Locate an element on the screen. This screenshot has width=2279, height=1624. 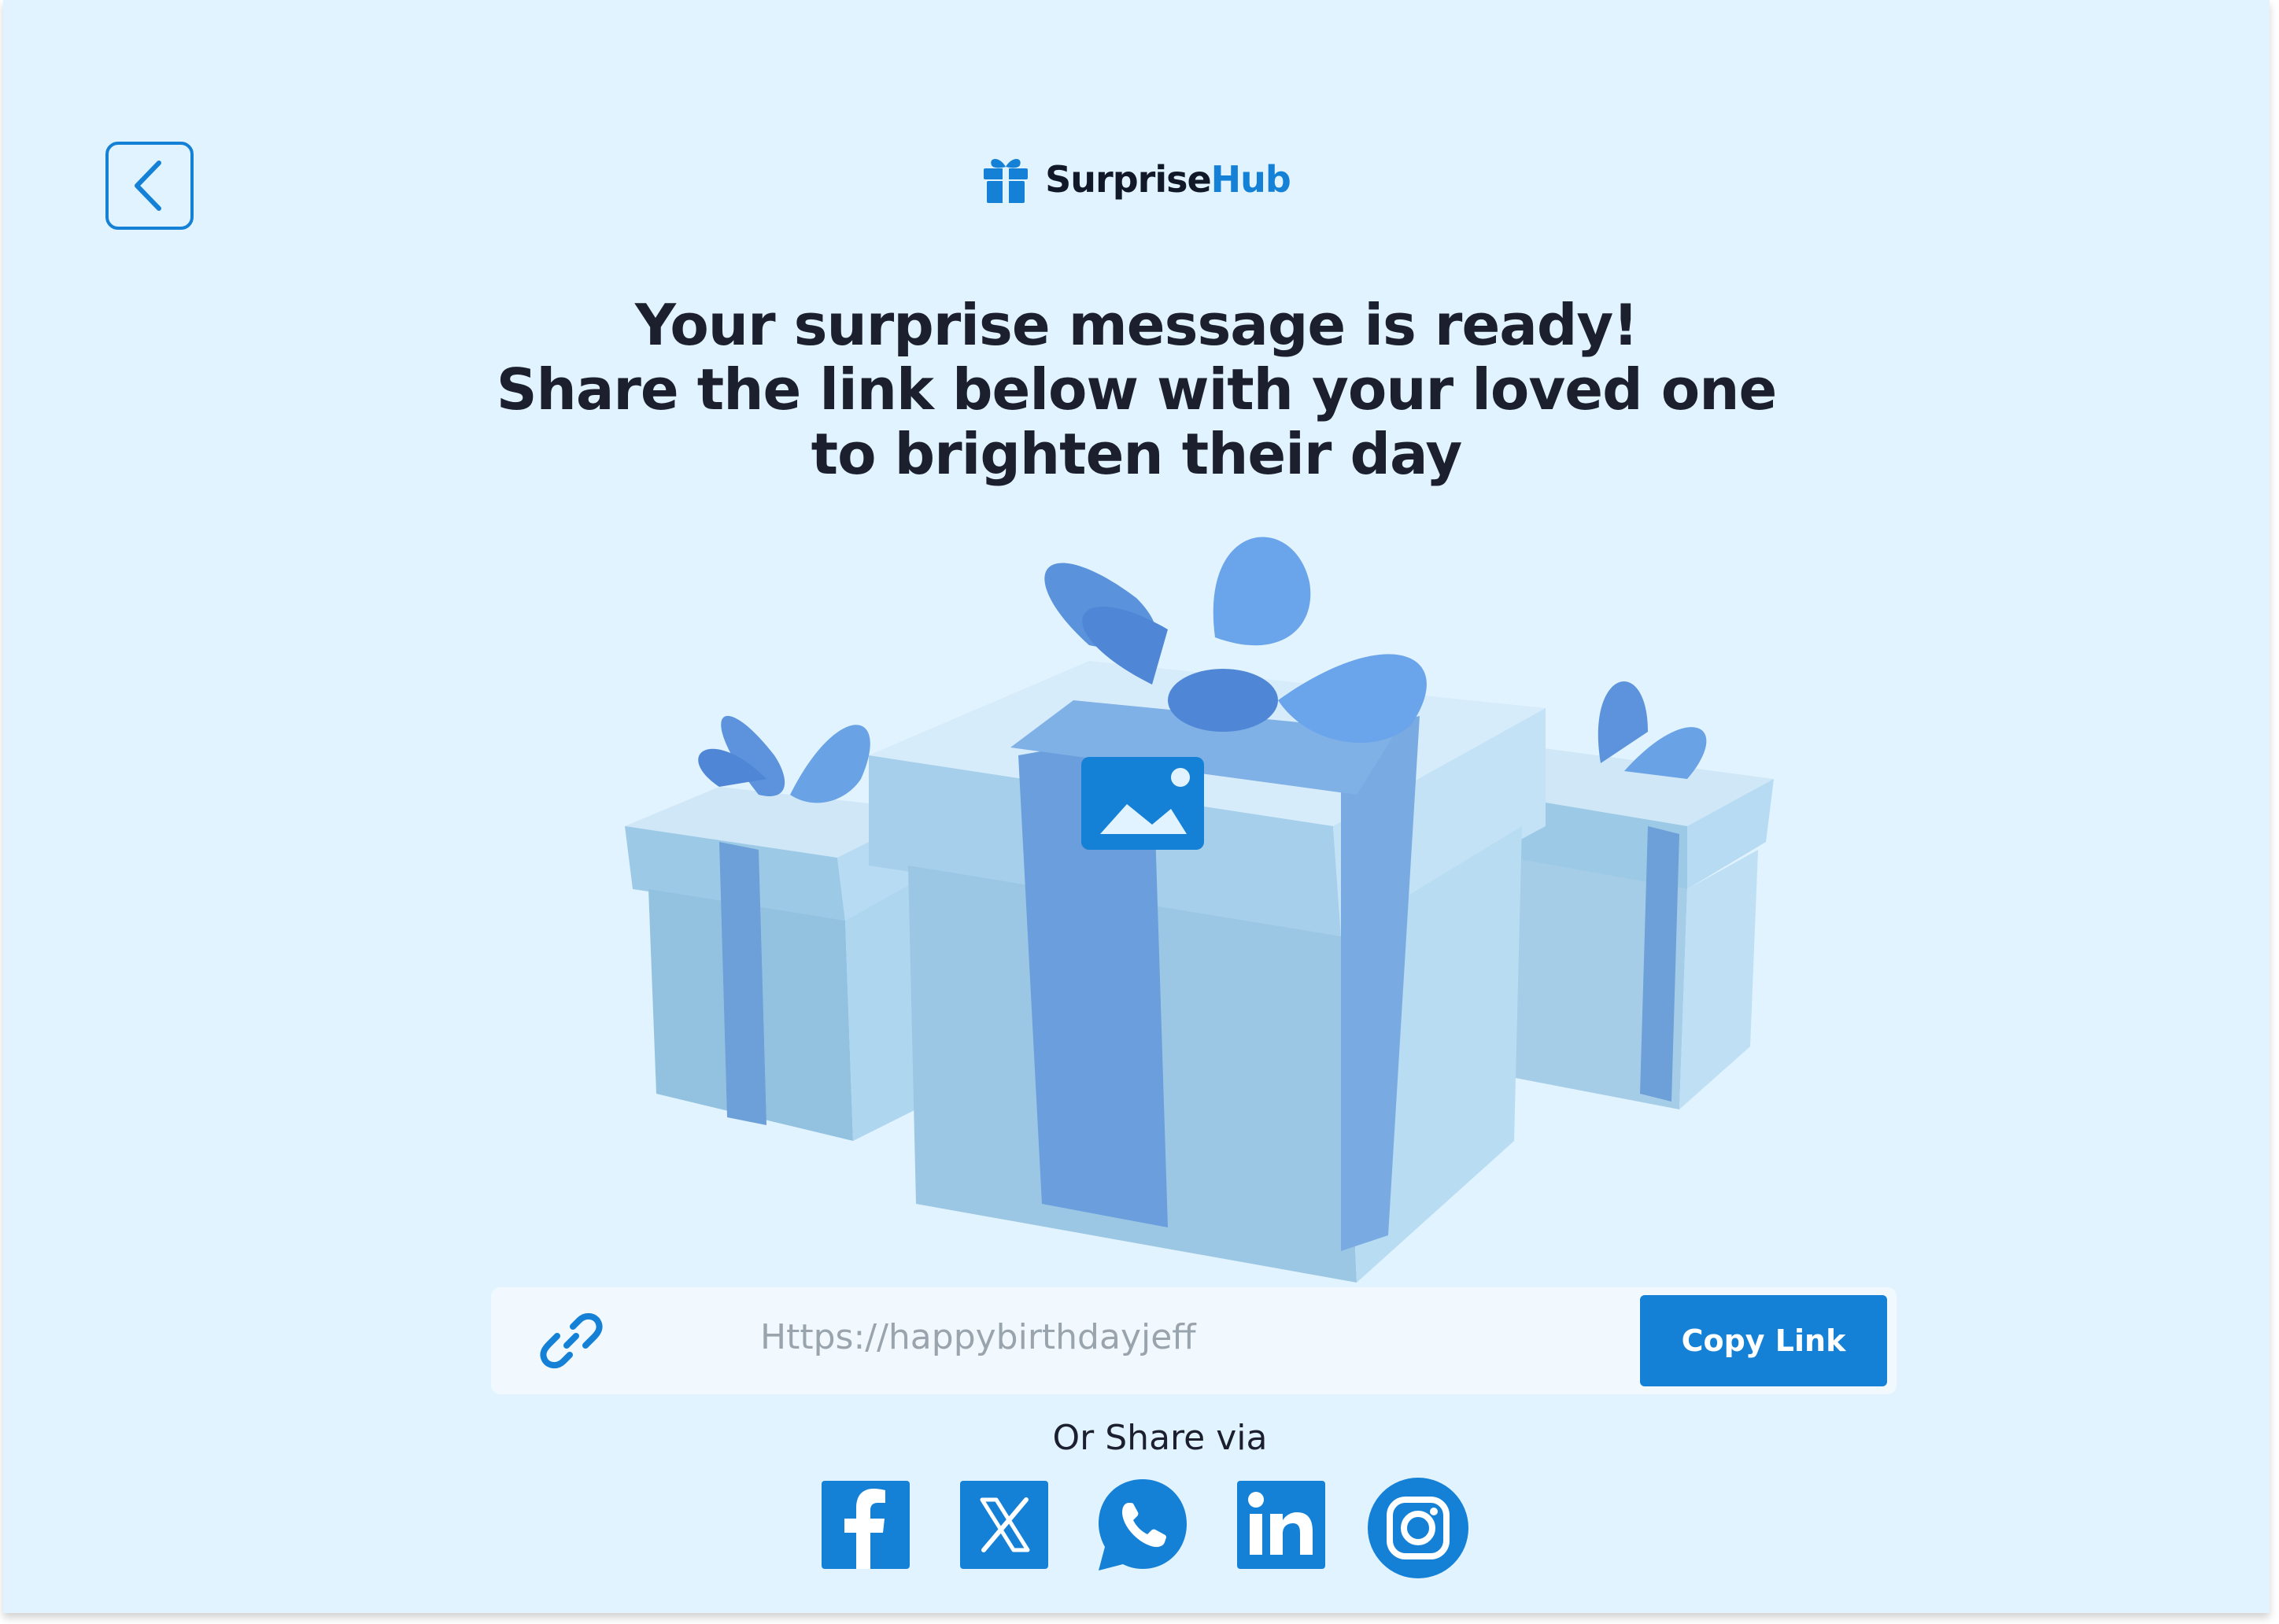
share-link-bar: Https://happybirthdayjeff Copy Link is located at coordinates (1194, 1340).